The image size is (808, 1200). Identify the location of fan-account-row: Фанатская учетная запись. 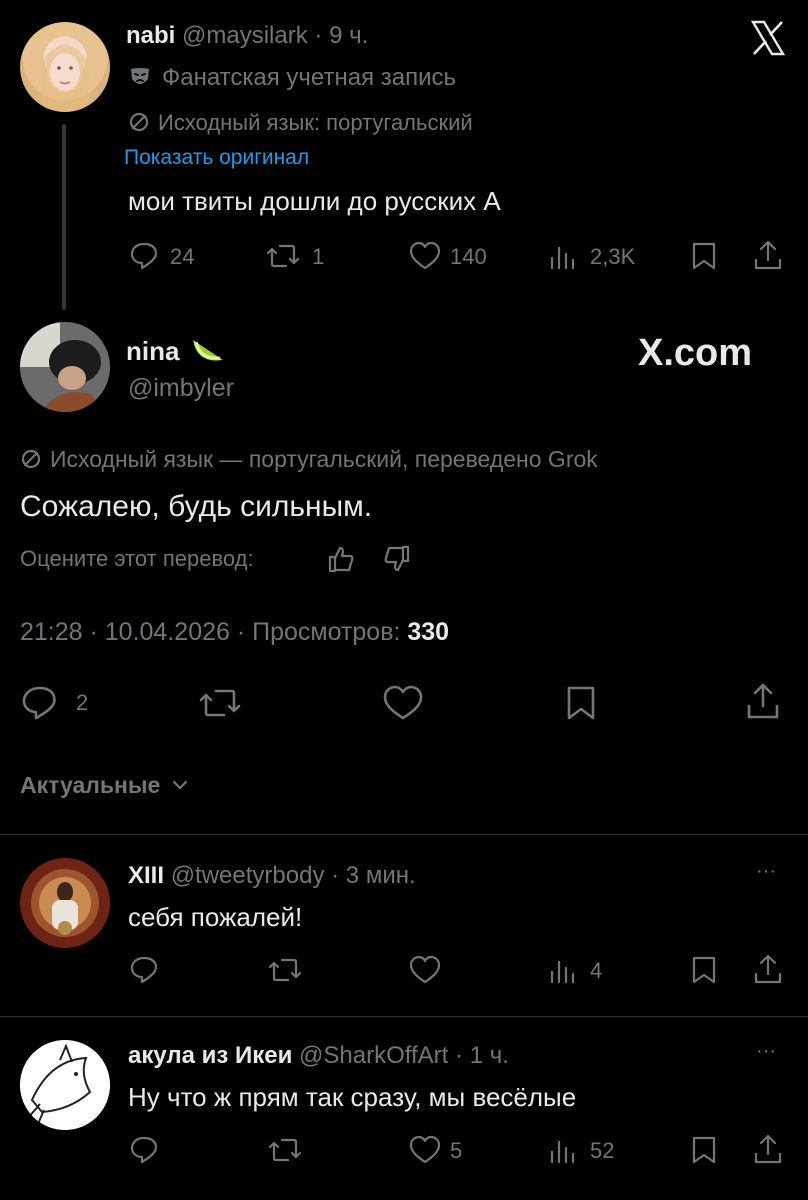
(292, 78).